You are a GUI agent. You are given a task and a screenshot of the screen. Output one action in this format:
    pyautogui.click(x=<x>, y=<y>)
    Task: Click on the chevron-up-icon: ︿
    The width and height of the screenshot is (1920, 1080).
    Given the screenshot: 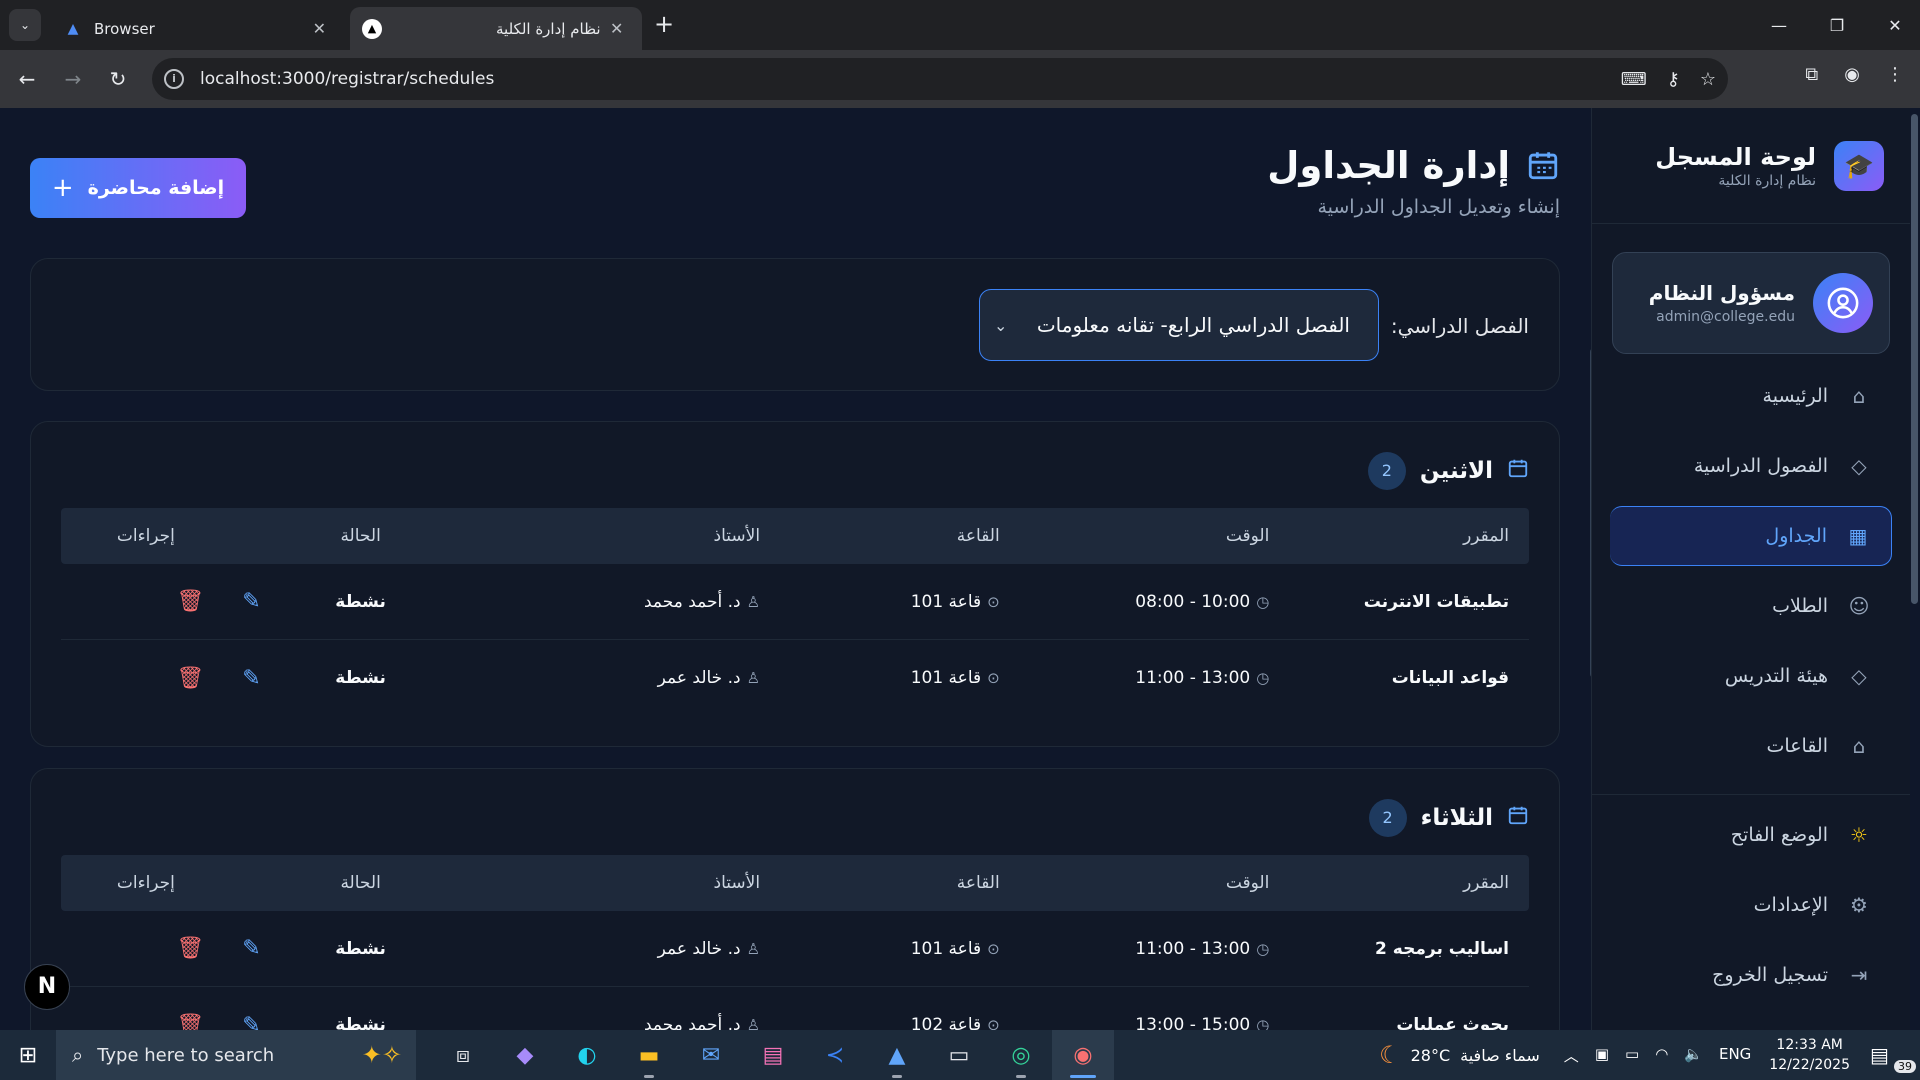 What is the action you would take?
    pyautogui.click(x=1571, y=1055)
    